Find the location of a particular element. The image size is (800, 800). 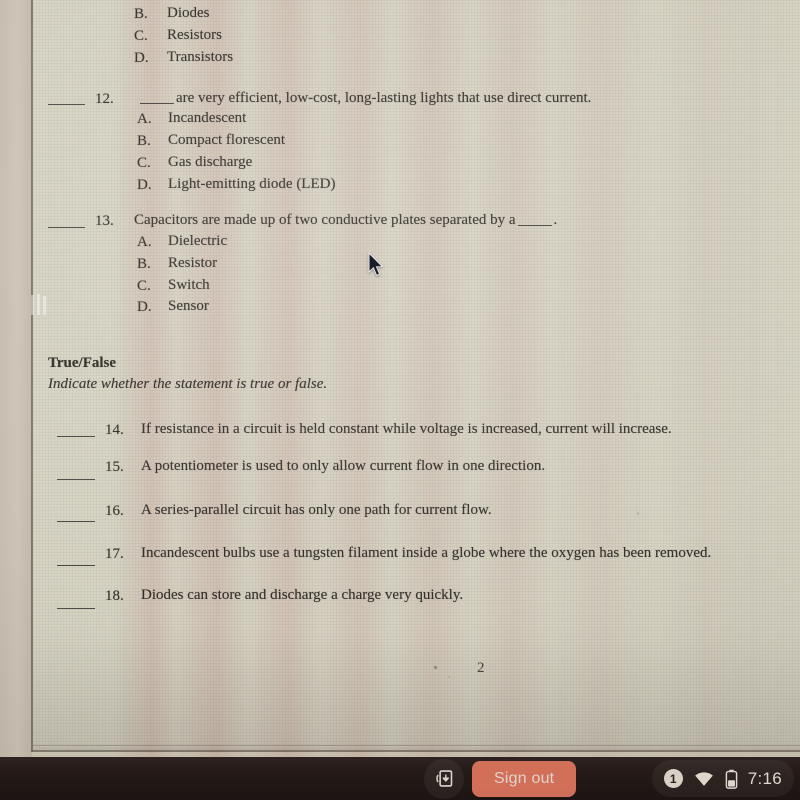

option-text: Switch is located at coordinates (189, 285).